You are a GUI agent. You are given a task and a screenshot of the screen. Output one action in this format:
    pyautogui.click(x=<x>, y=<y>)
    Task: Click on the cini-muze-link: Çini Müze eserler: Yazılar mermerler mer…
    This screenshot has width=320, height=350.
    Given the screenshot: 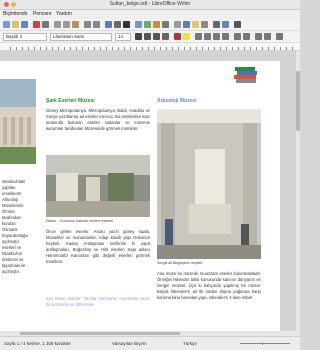 What is the action you would take?
    pyautogui.click(x=98, y=302)
    